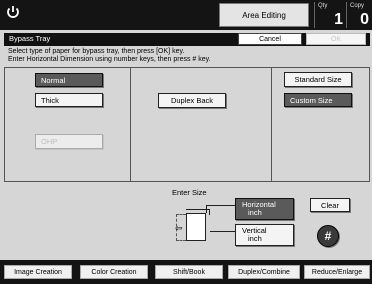  What do you see at coordinates (330, 15) in the screenshot?
I see `quantity-counter: Qty 1` at bounding box center [330, 15].